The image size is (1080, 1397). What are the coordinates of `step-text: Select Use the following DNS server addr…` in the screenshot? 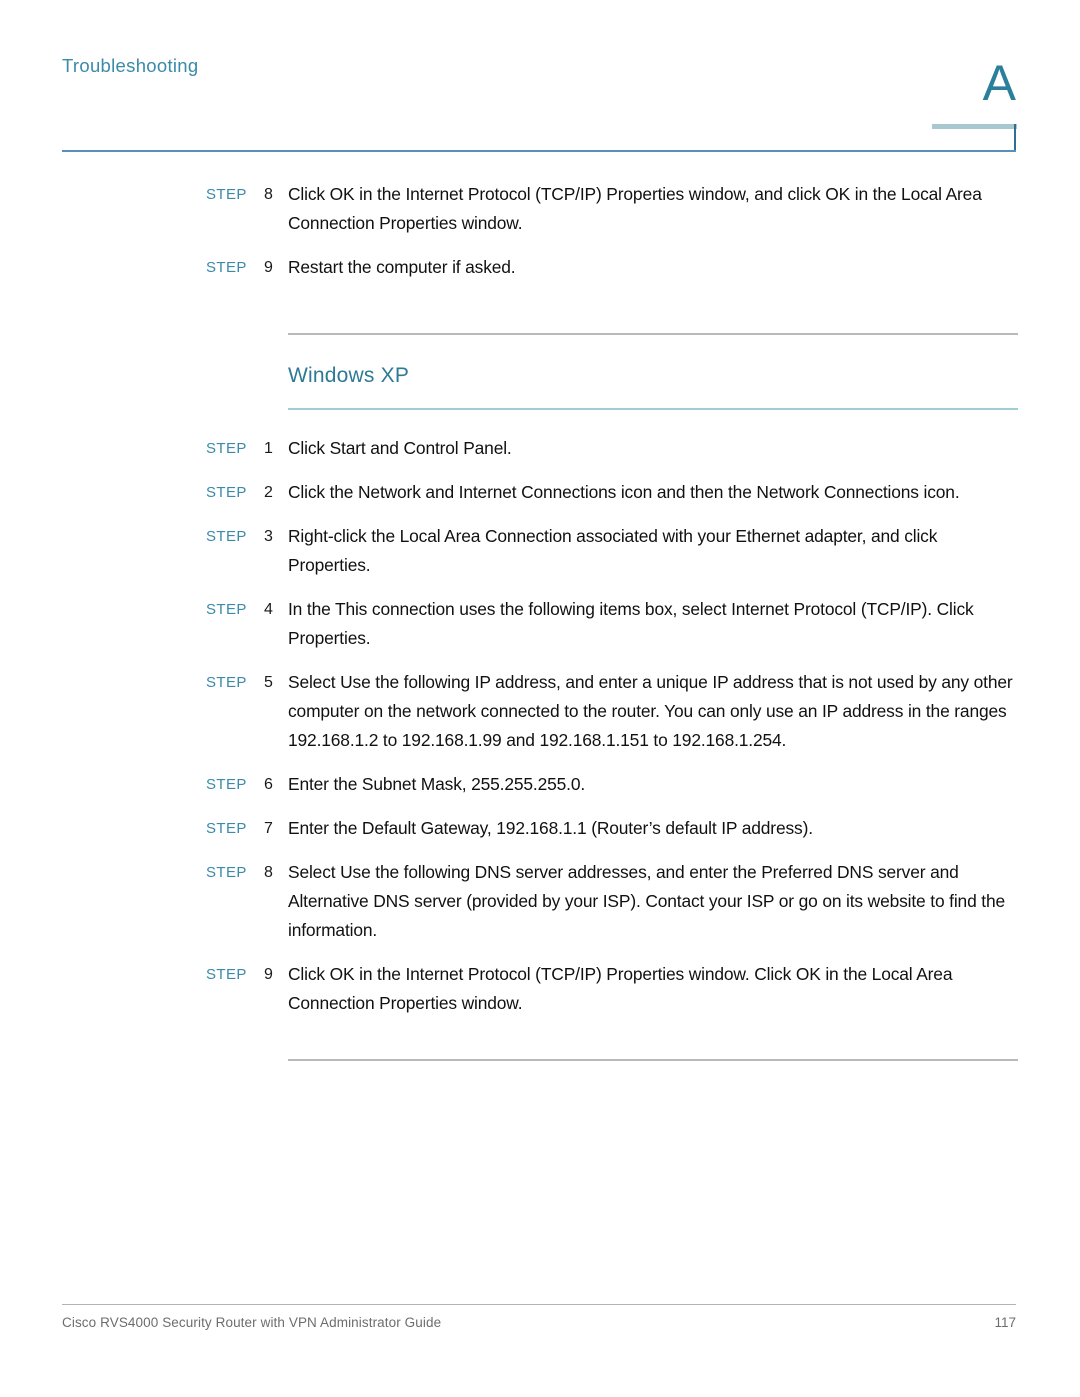 It's located at (646, 901).